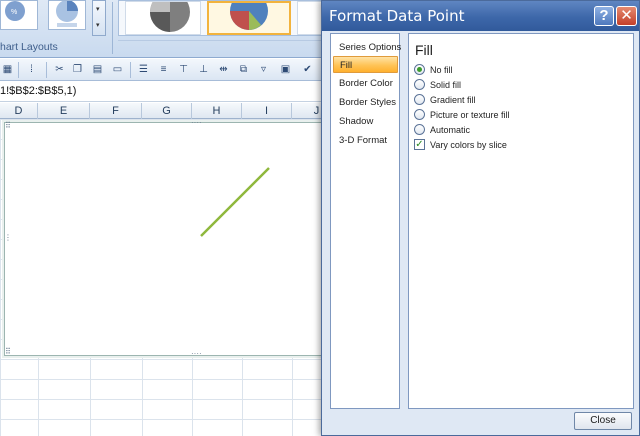 This screenshot has height=436, width=640. What do you see at coordinates (603, 421) in the screenshot?
I see `close-button: Close` at bounding box center [603, 421].